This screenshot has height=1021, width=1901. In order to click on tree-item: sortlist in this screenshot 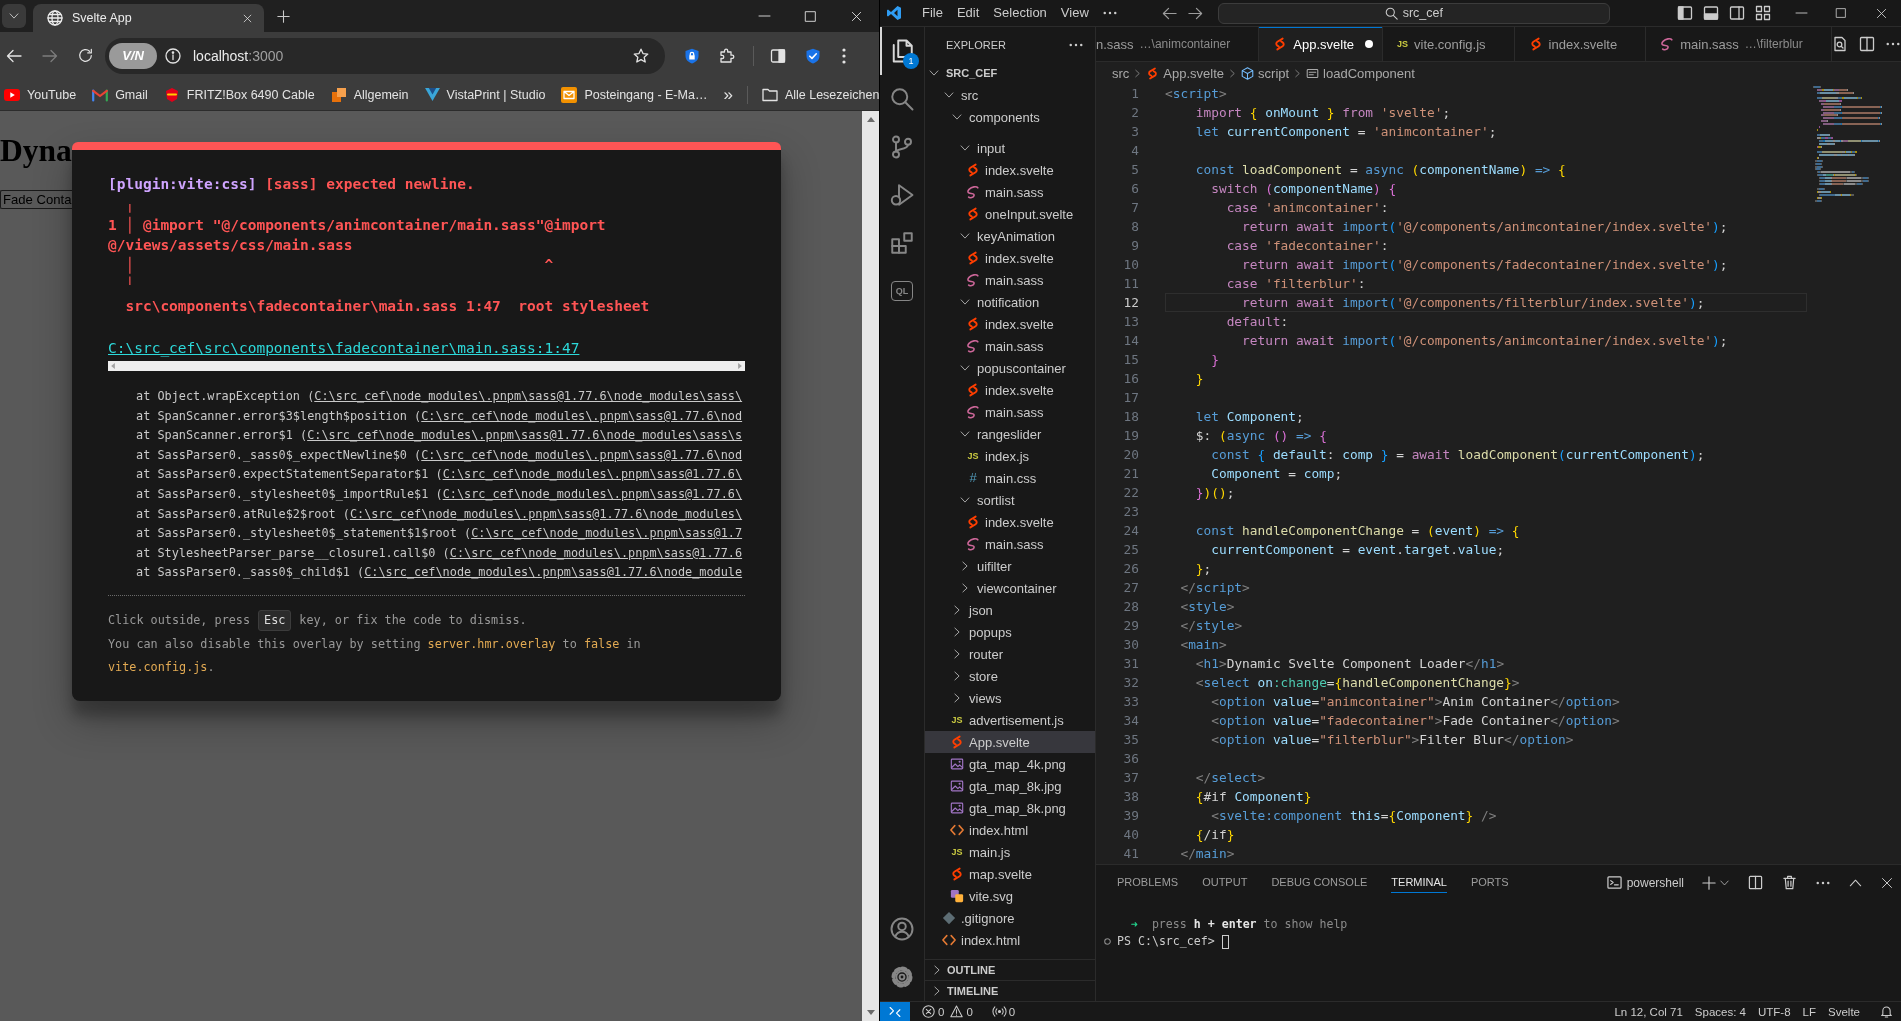, I will do `click(1010, 500)`.